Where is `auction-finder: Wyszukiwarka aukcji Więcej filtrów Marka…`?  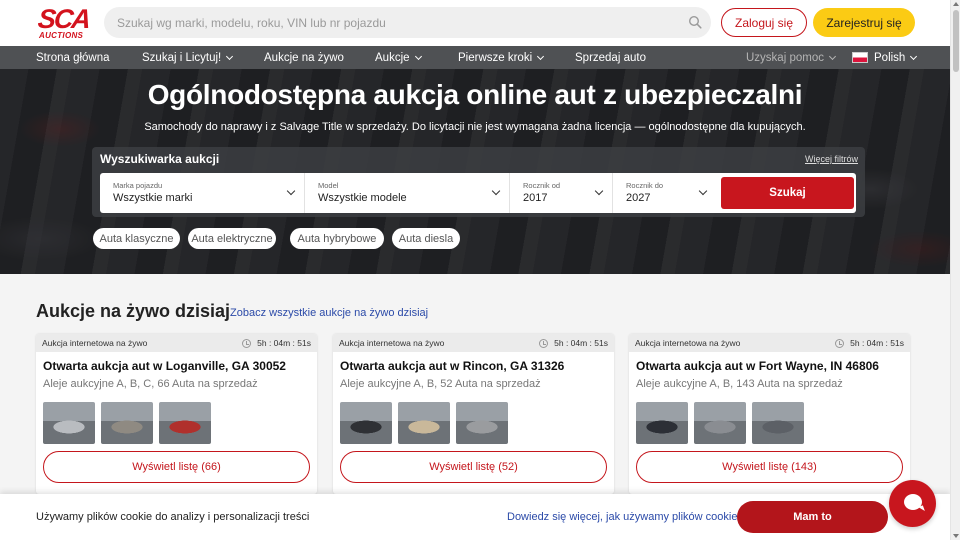
auction-finder: Wyszukiwarka aukcji Więcej filtrów Marka… is located at coordinates (478, 182).